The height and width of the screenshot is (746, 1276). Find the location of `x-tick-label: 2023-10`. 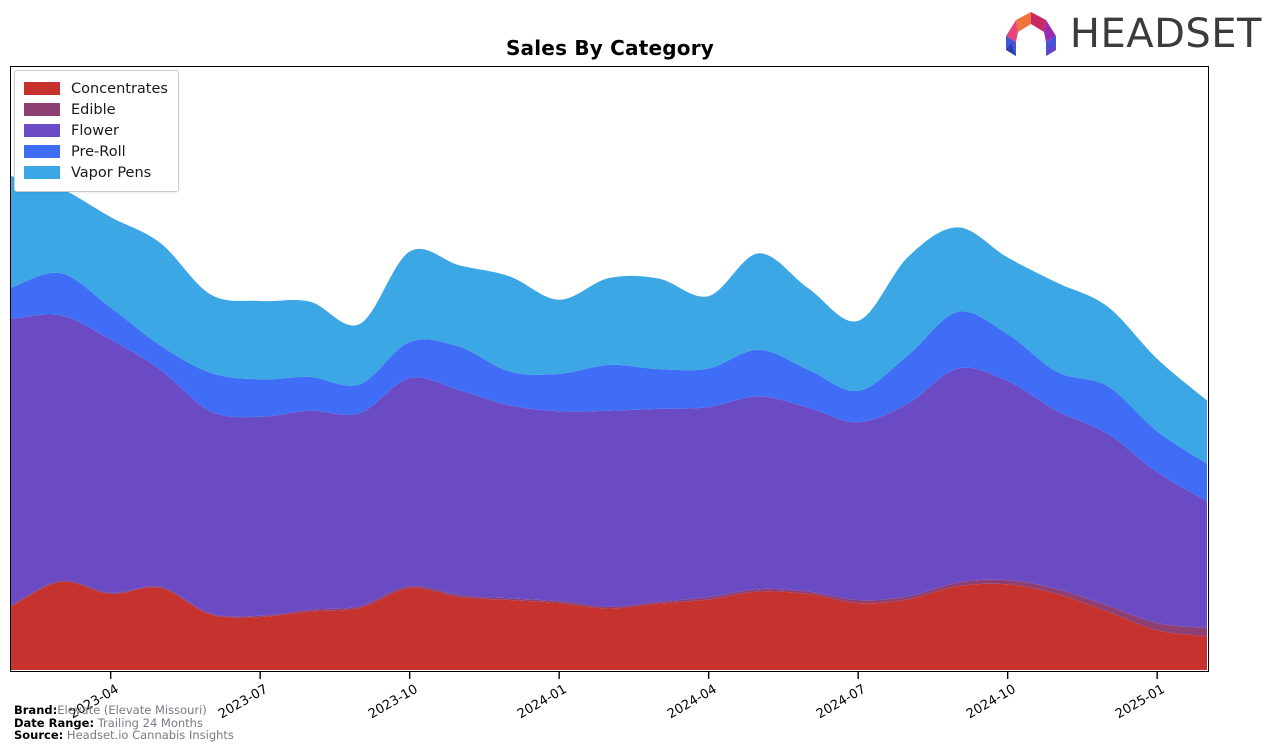

x-tick-label: 2023-10 is located at coordinates (393, 702).